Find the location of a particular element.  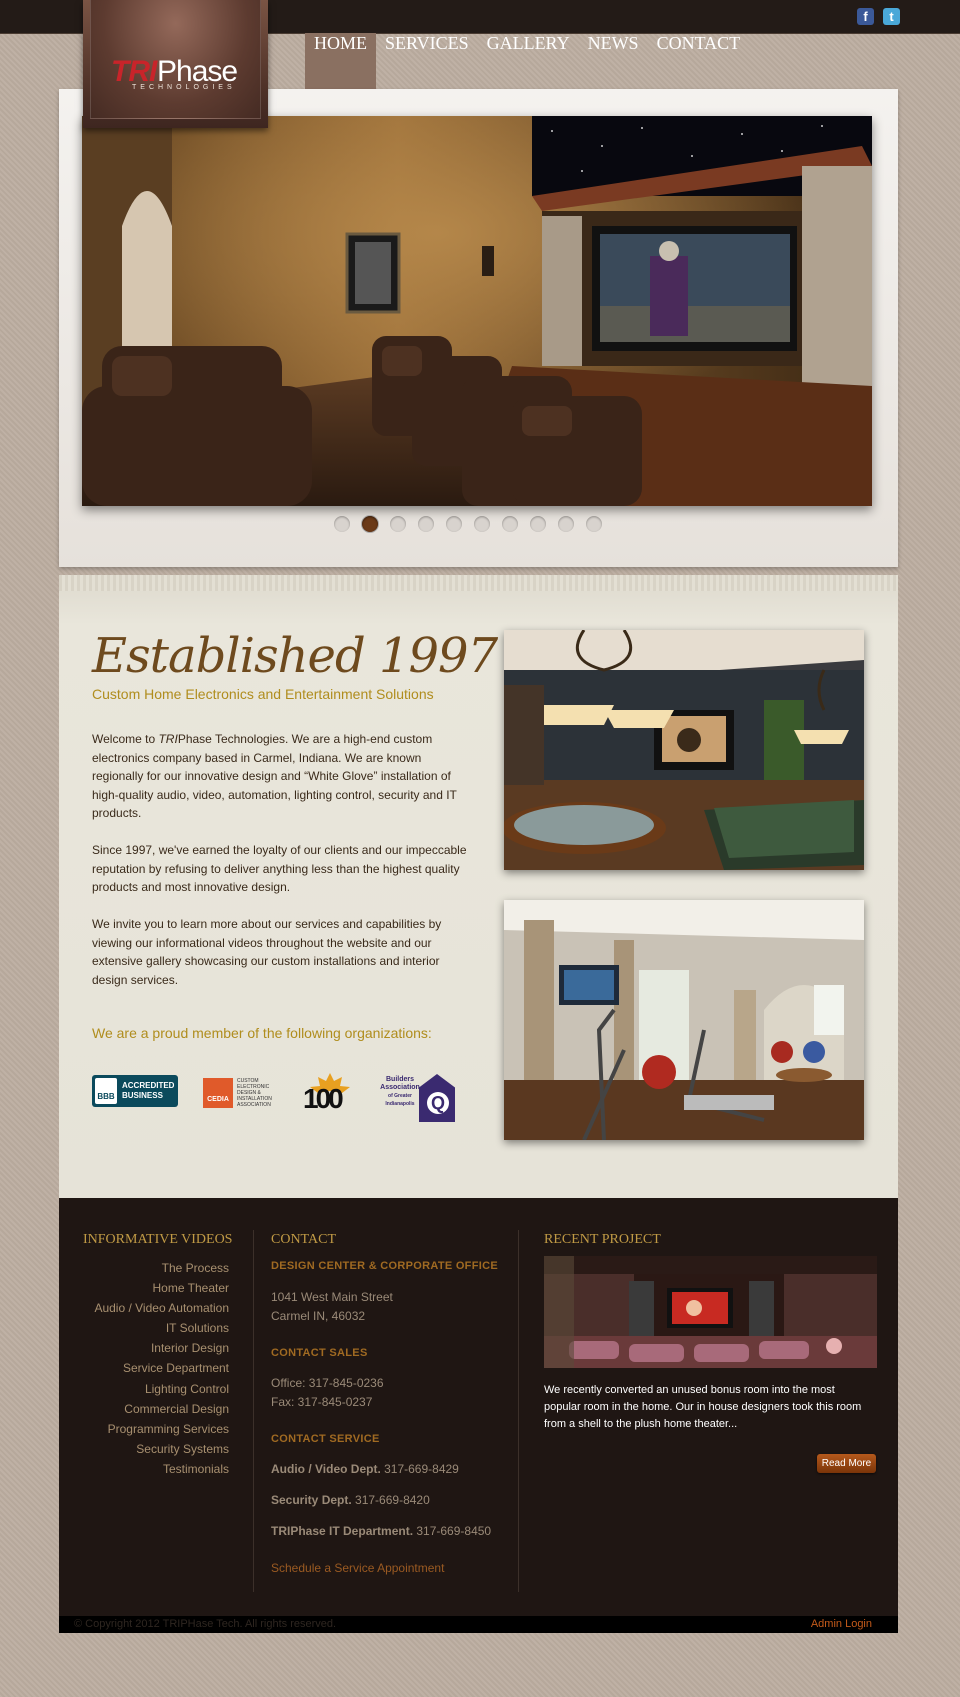

address: 1041 West Main Street Carmel IN, 46032 is located at coordinates (332, 1306).